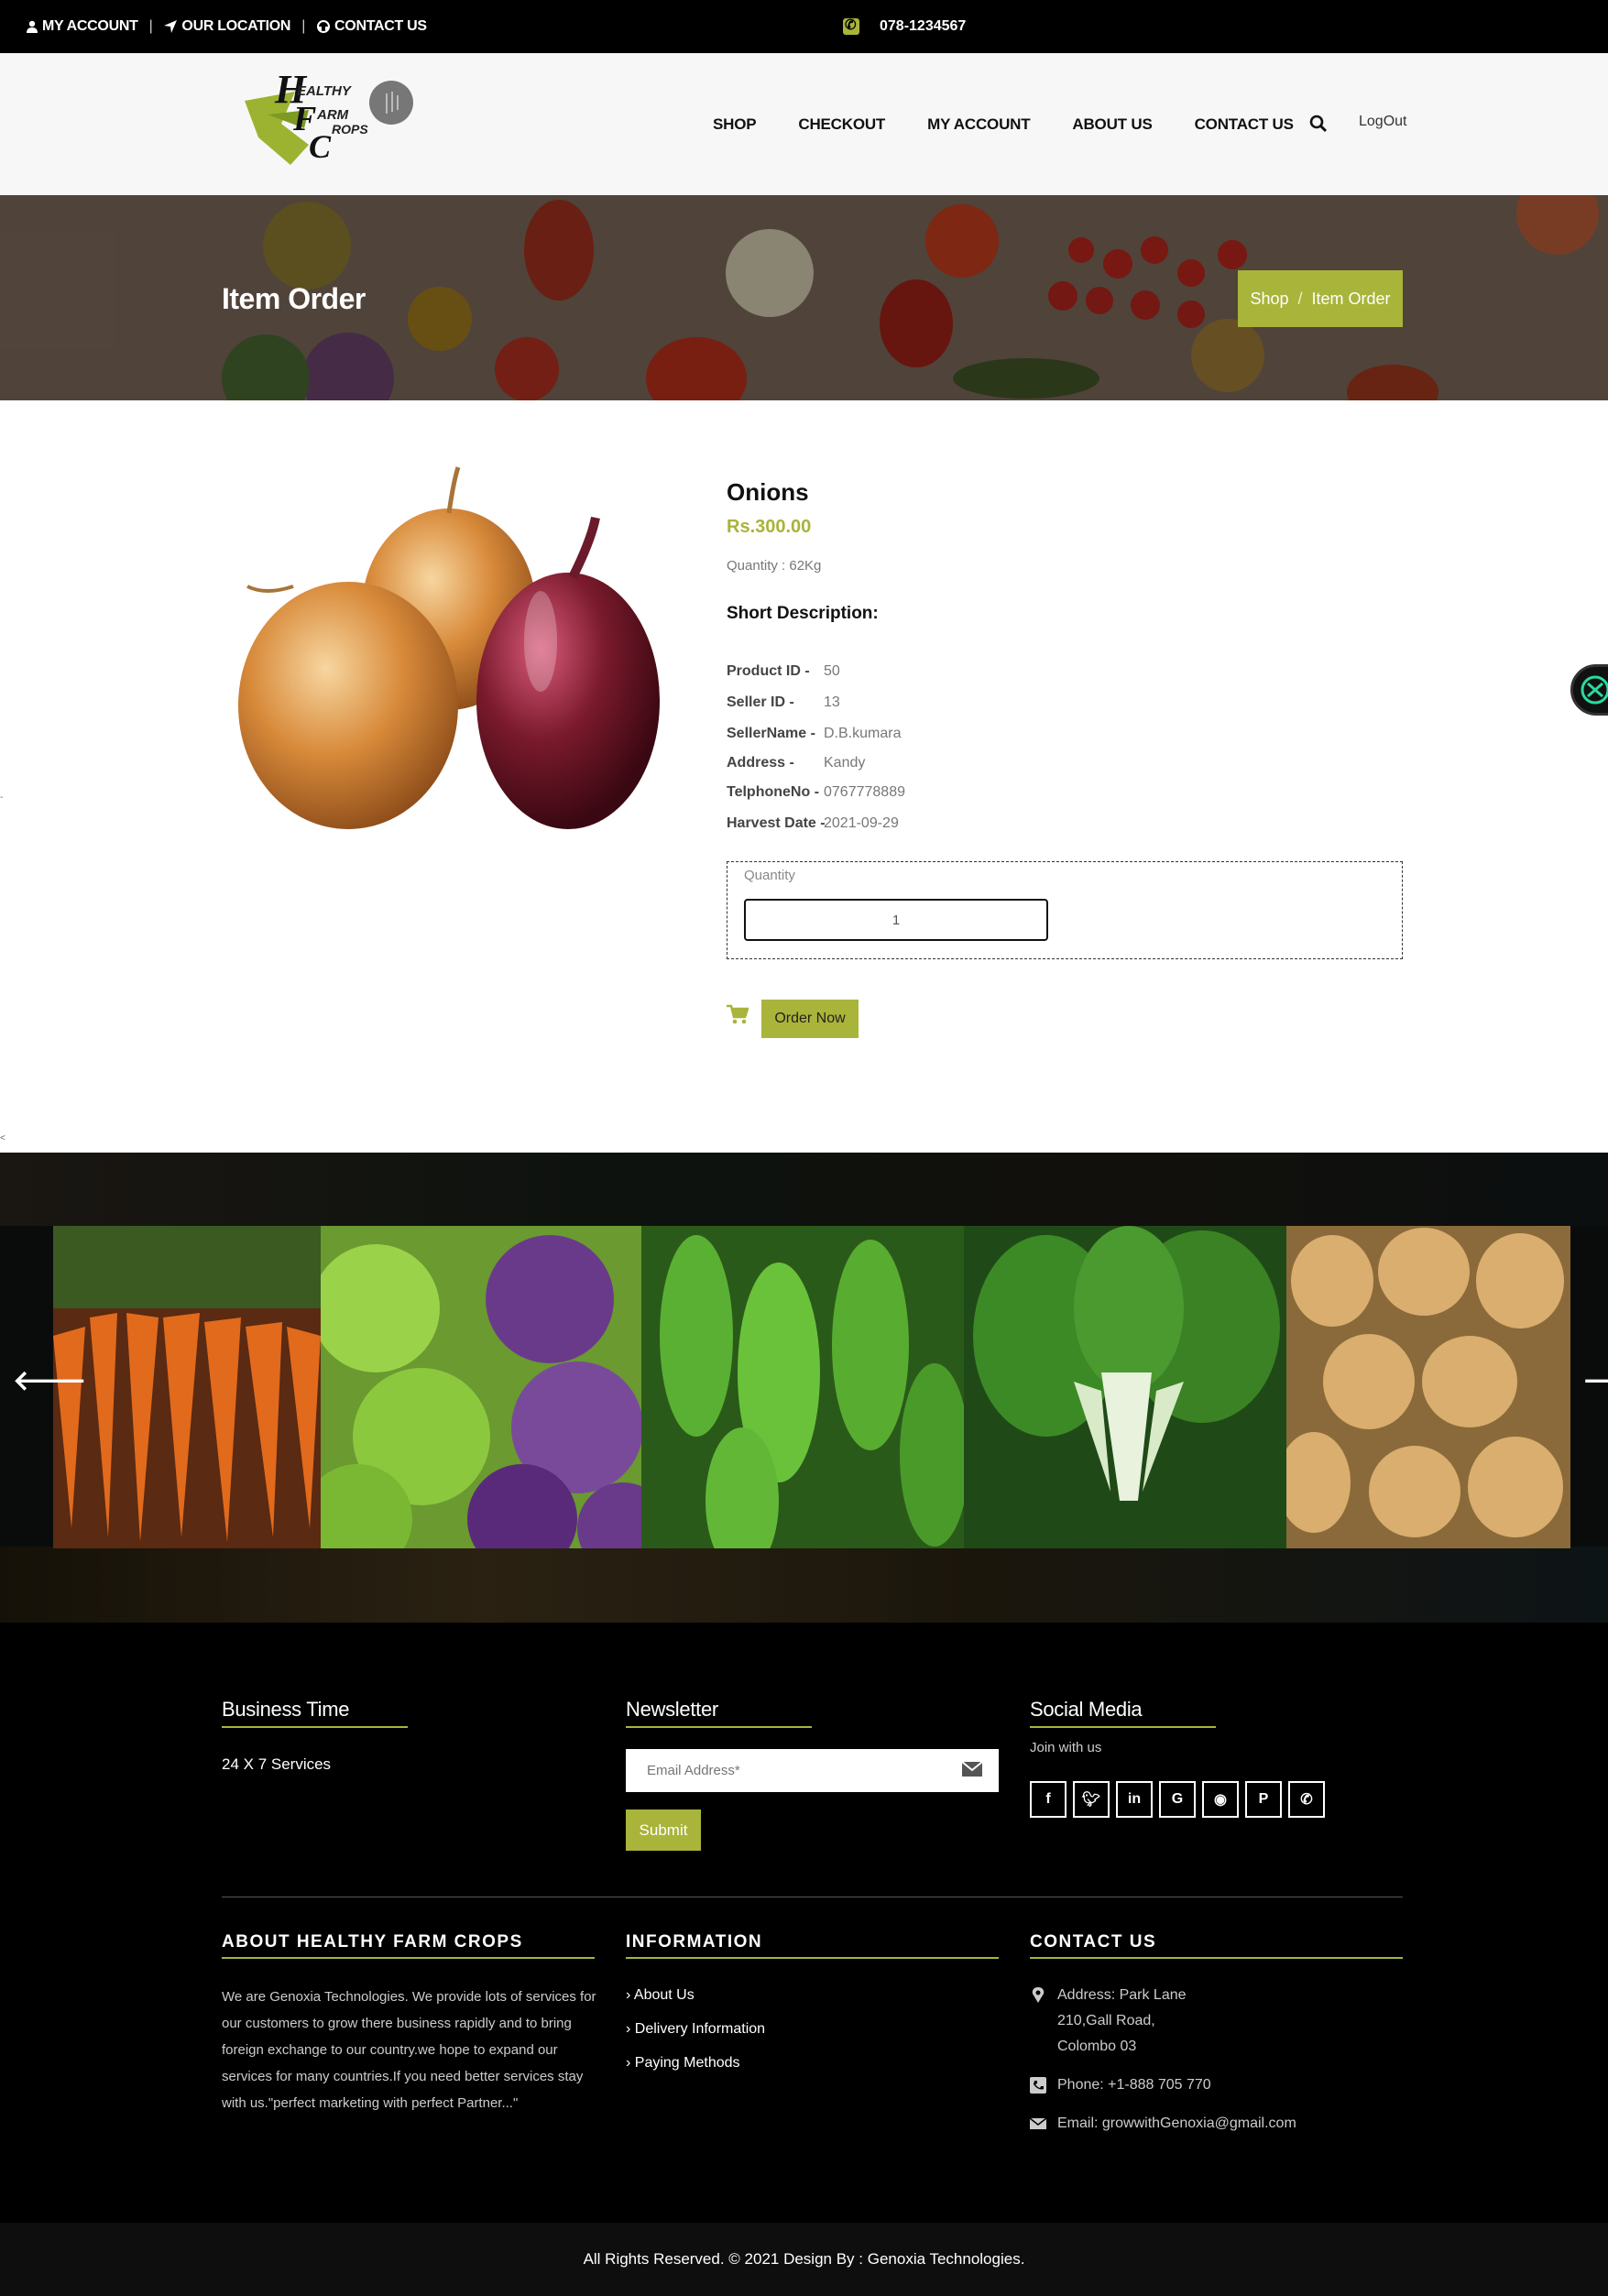 This screenshot has height=2296, width=1608. Describe the element at coordinates (371, 27) in the screenshot. I see `top-contact-link: CONTACT US` at that location.